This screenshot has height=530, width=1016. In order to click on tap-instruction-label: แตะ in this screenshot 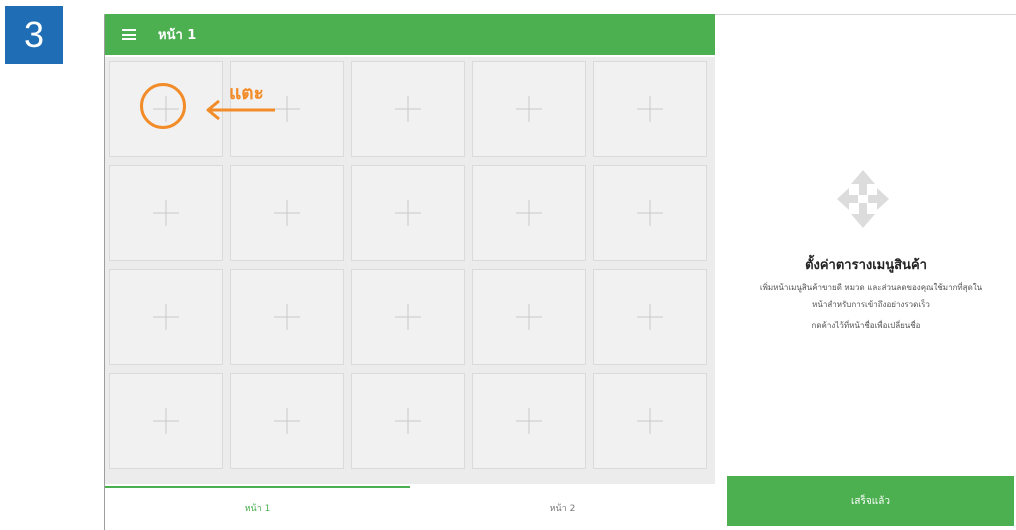, I will do `click(246, 93)`.